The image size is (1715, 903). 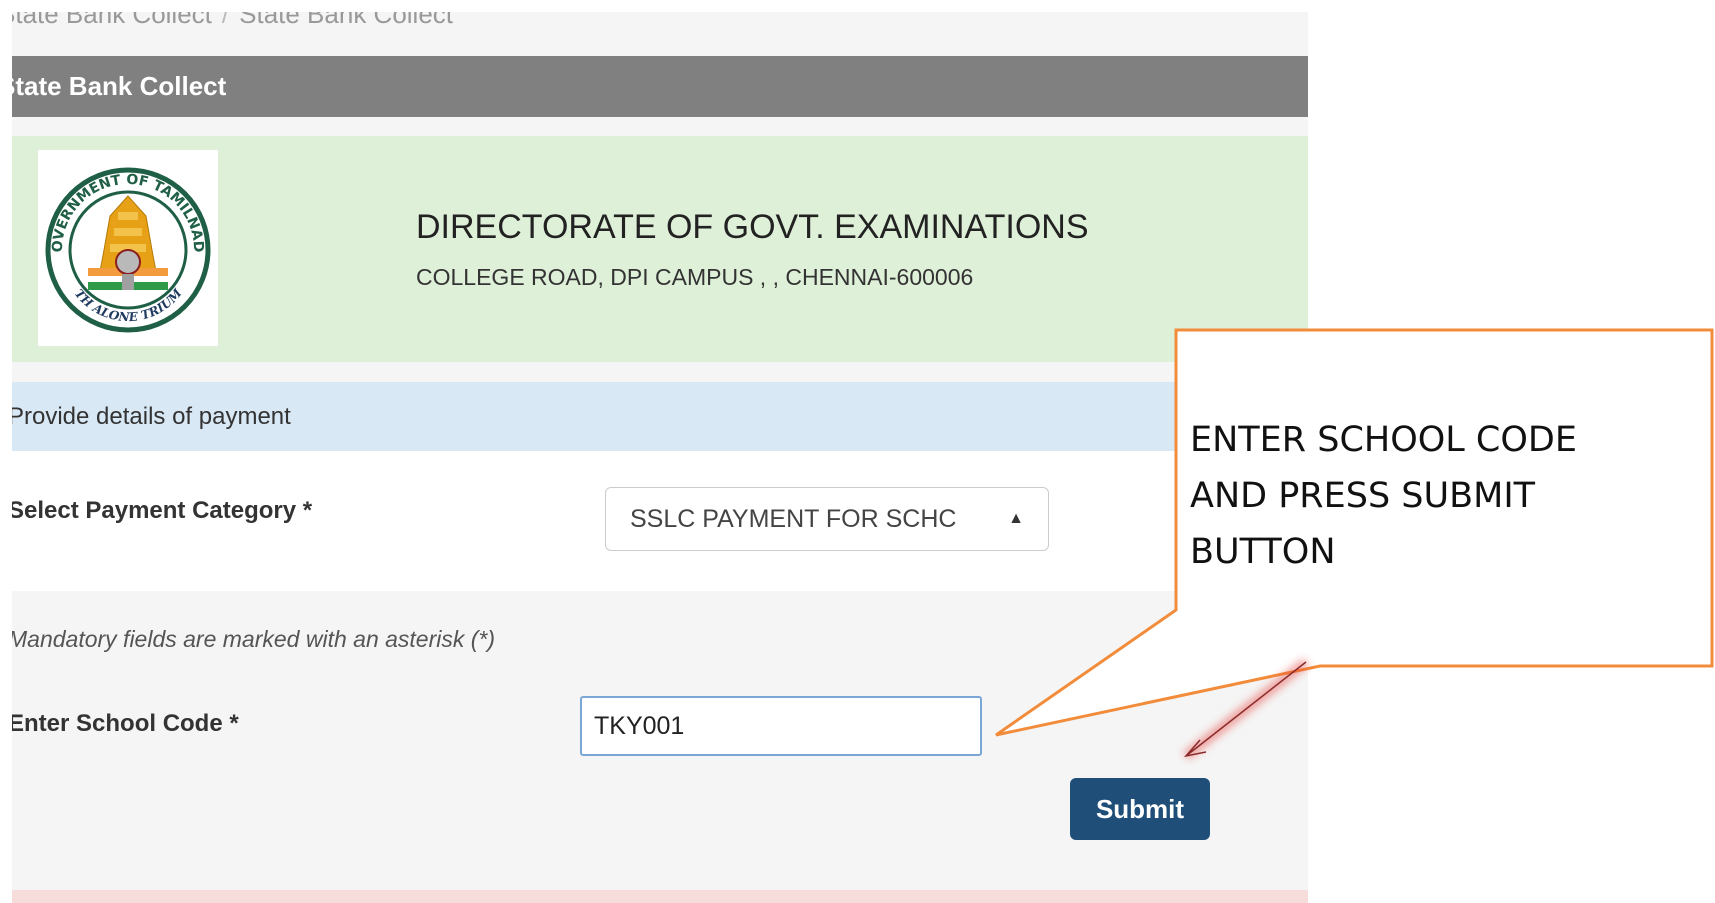 What do you see at coordinates (125, 723) in the screenshot?
I see `school-code-label: Enter School Code *` at bounding box center [125, 723].